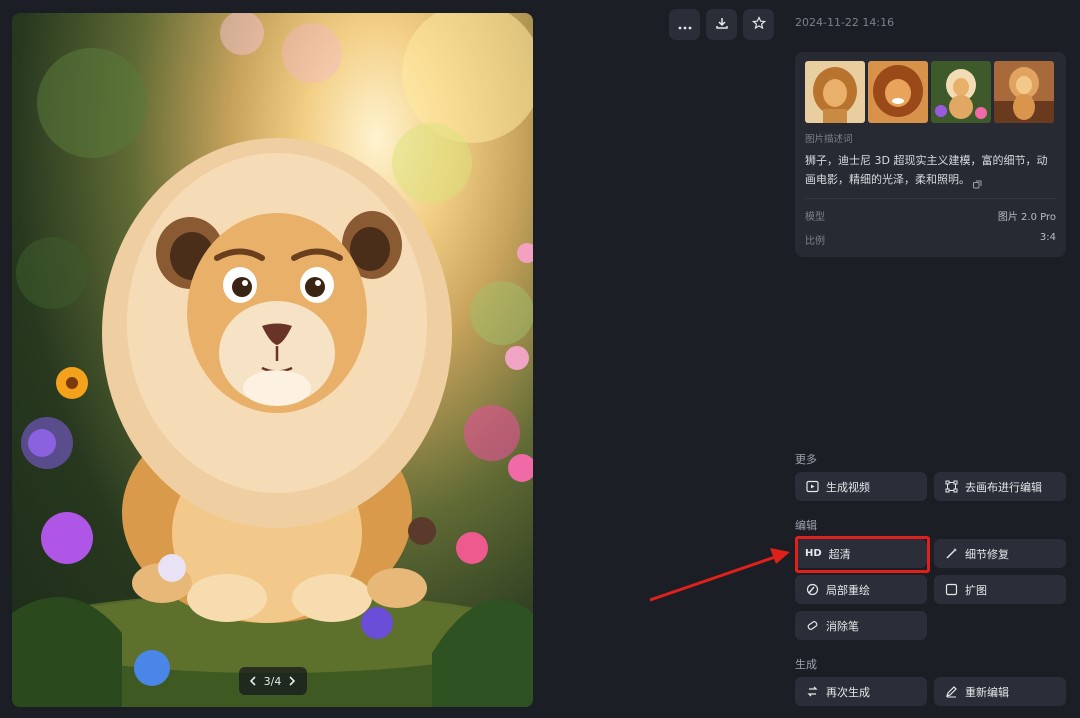 This screenshot has width=1080, height=718. I want to click on next-image-icon, so click(292, 681).